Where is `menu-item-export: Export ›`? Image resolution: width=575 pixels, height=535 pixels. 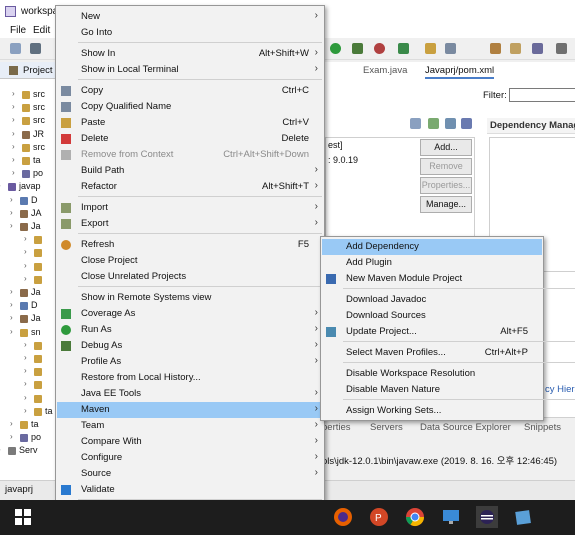
menu-item-export: Export › is located at coordinates (190, 224).